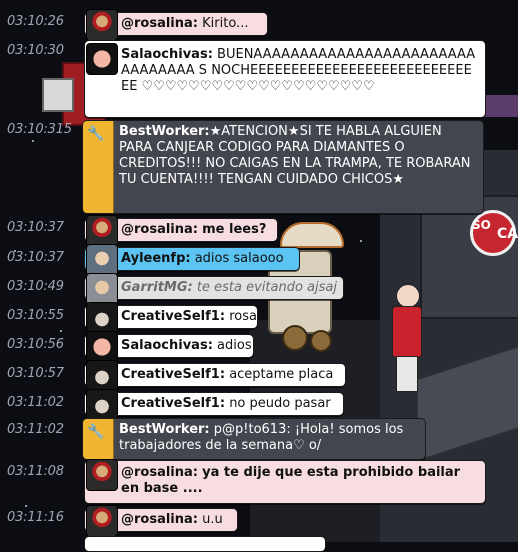  Describe the element at coordinates (280, 403) in the screenshot. I see `chat-message: no peudo pasar` at that location.